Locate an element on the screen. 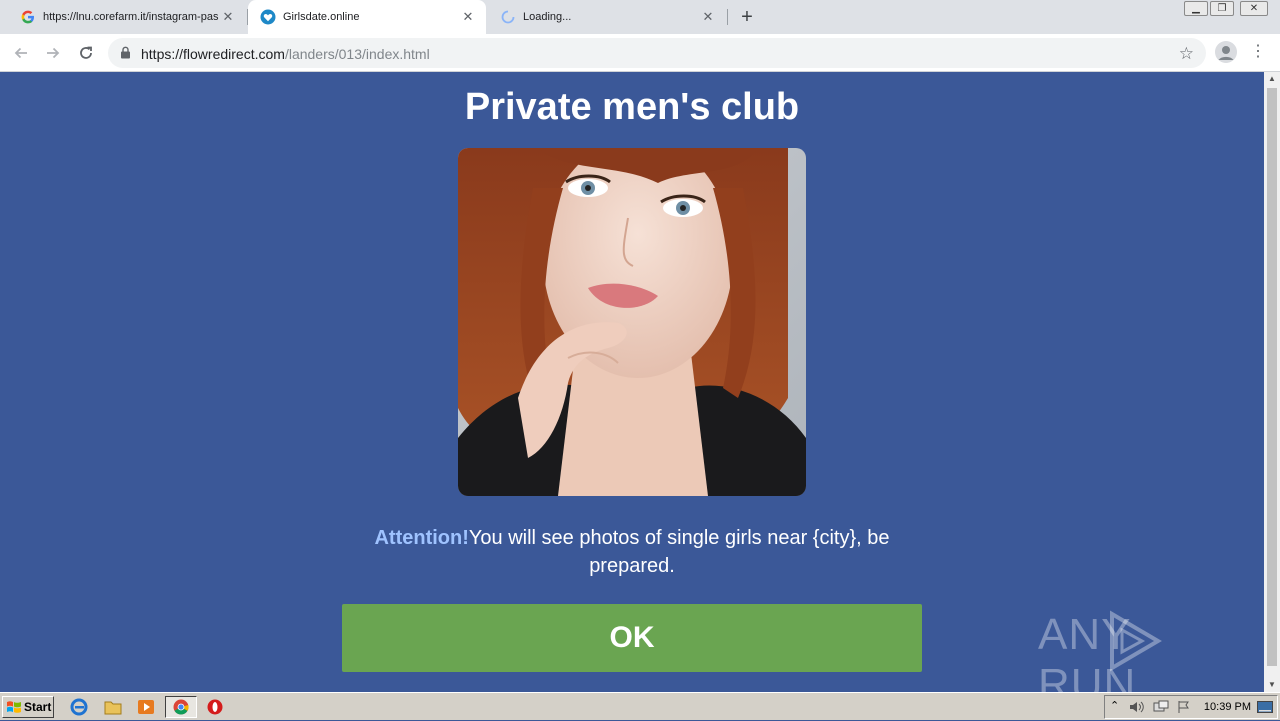  back-arrow-icon is located at coordinates (20, 53).